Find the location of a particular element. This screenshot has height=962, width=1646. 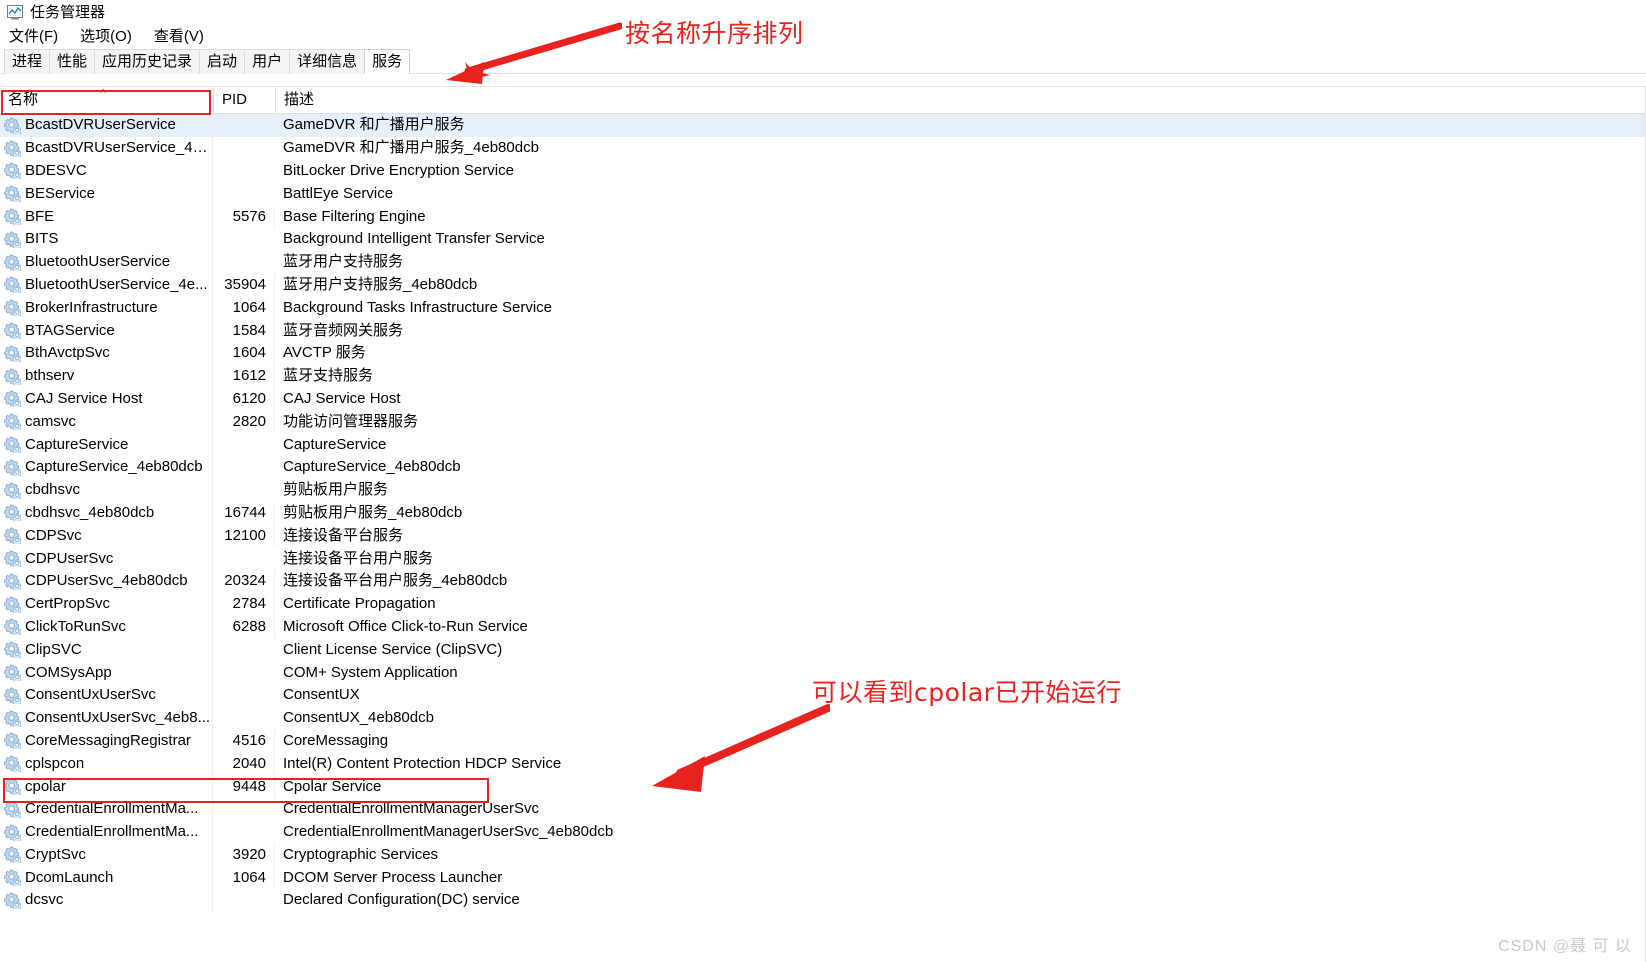

column-header-description: 描述 is located at coordinates (960, 100).